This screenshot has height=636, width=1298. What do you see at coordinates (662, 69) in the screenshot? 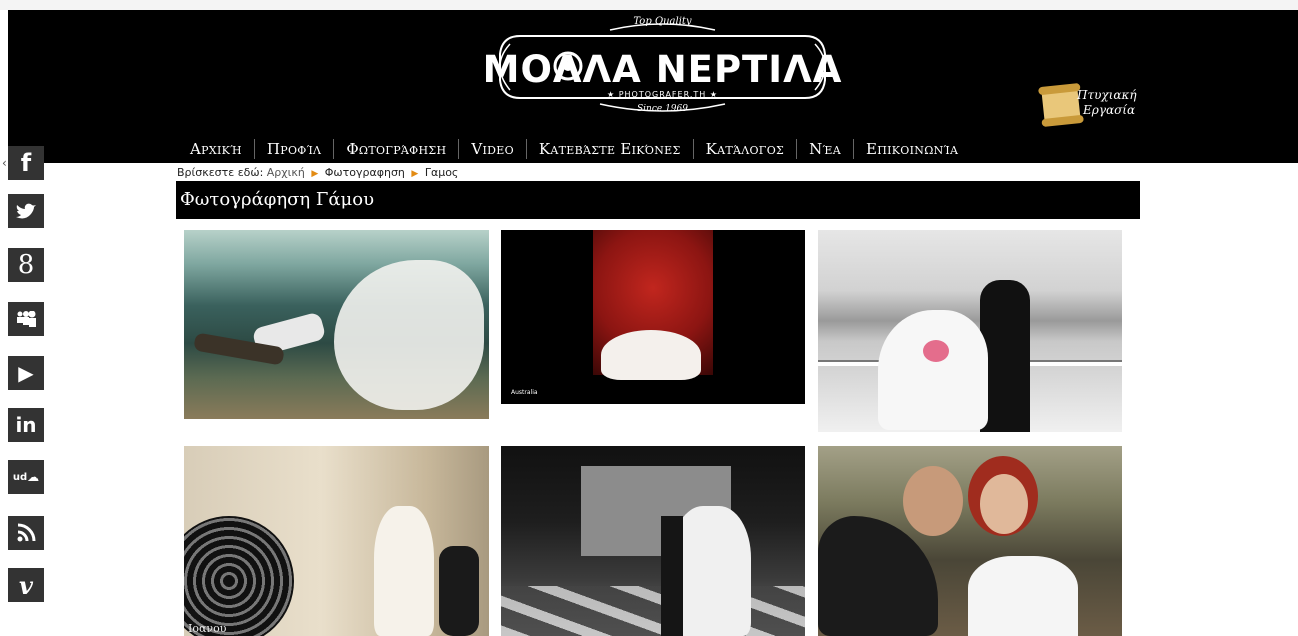
I see `logo-name: ΜΟΛΛΑ ΝΕΡΤΙΛΑ` at bounding box center [662, 69].